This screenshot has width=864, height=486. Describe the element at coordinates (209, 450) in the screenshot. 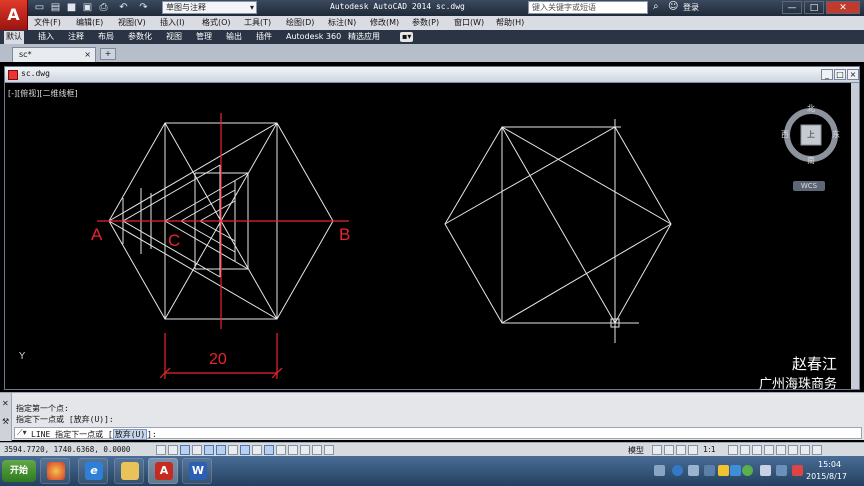

I see `polar-toggle` at that location.